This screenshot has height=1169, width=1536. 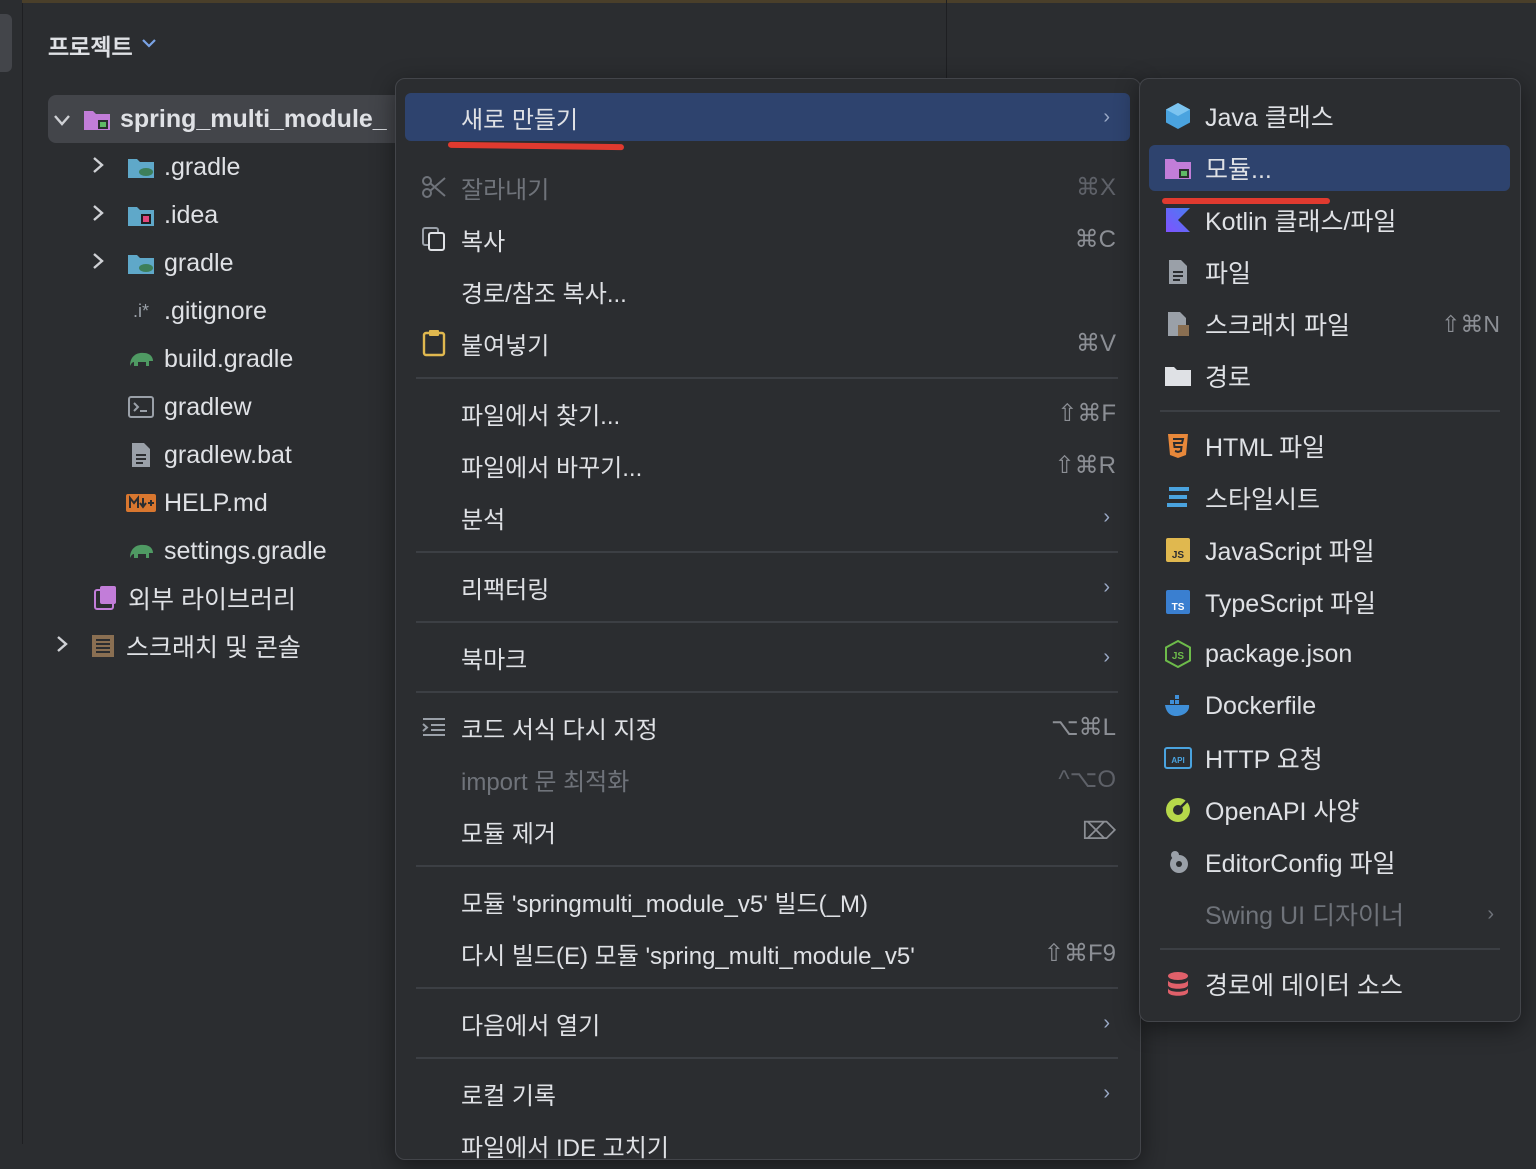 I want to click on tree-item-gradlew: gradlew, so click(x=189, y=407).